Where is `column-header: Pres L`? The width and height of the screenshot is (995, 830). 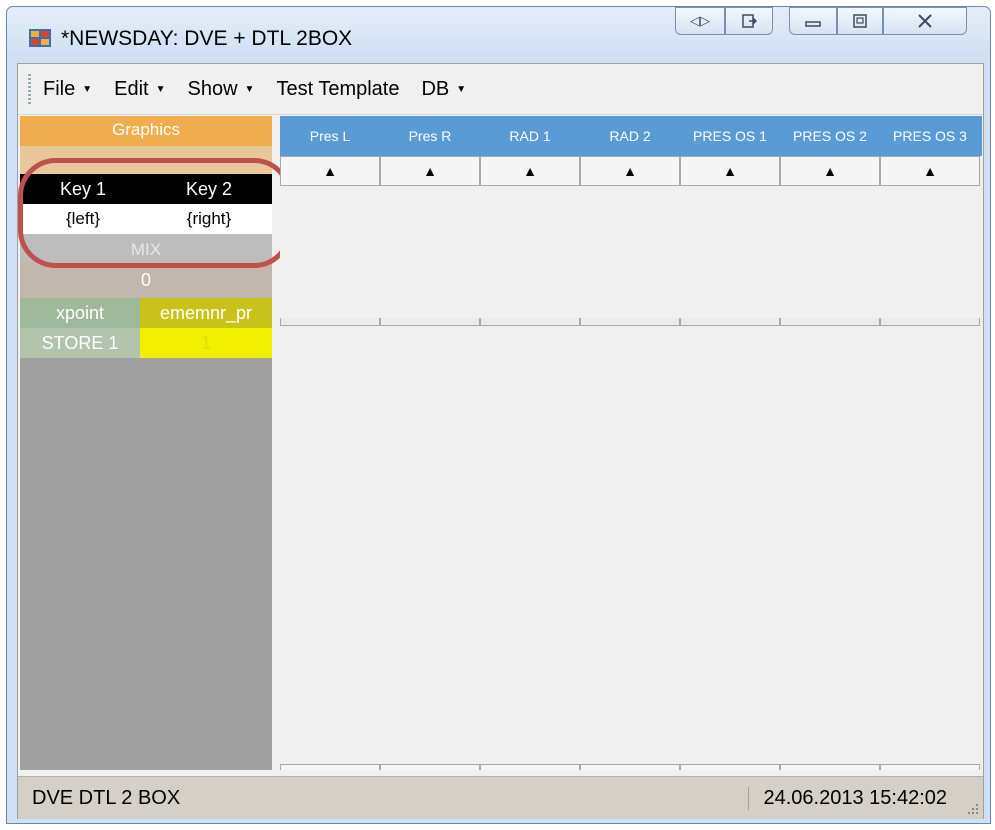 column-header: Pres L is located at coordinates (330, 136).